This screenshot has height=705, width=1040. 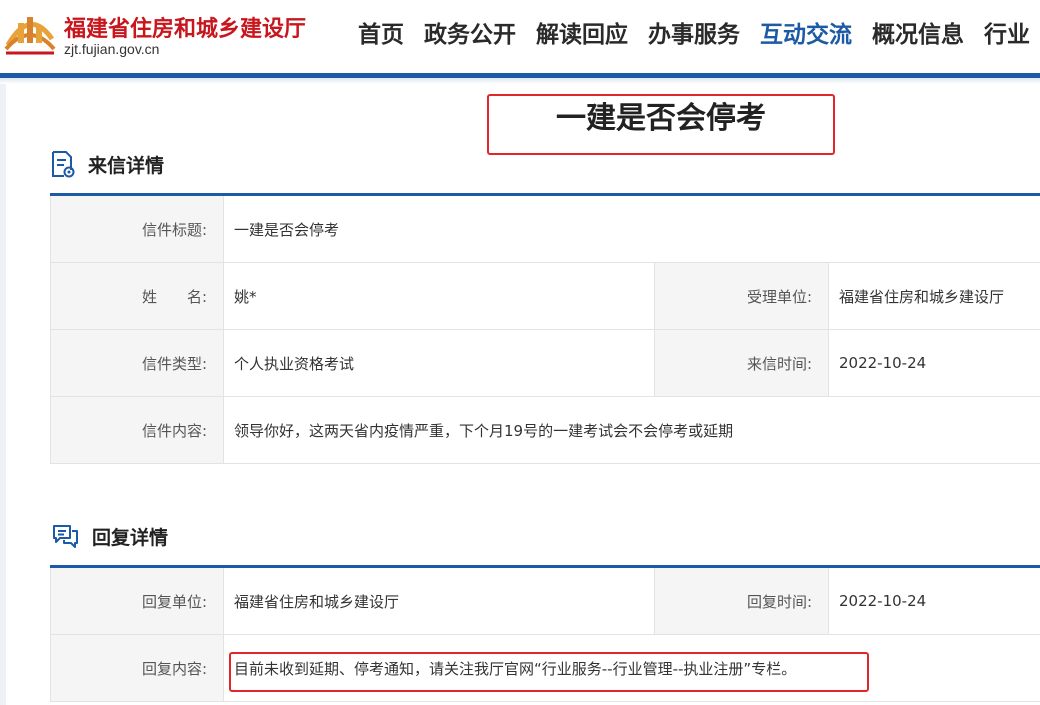 What do you see at coordinates (934, 296) in the screenshot?
I see `dept-value: 福建省住房和城乡建设厅` at bounding box center [934, 296].